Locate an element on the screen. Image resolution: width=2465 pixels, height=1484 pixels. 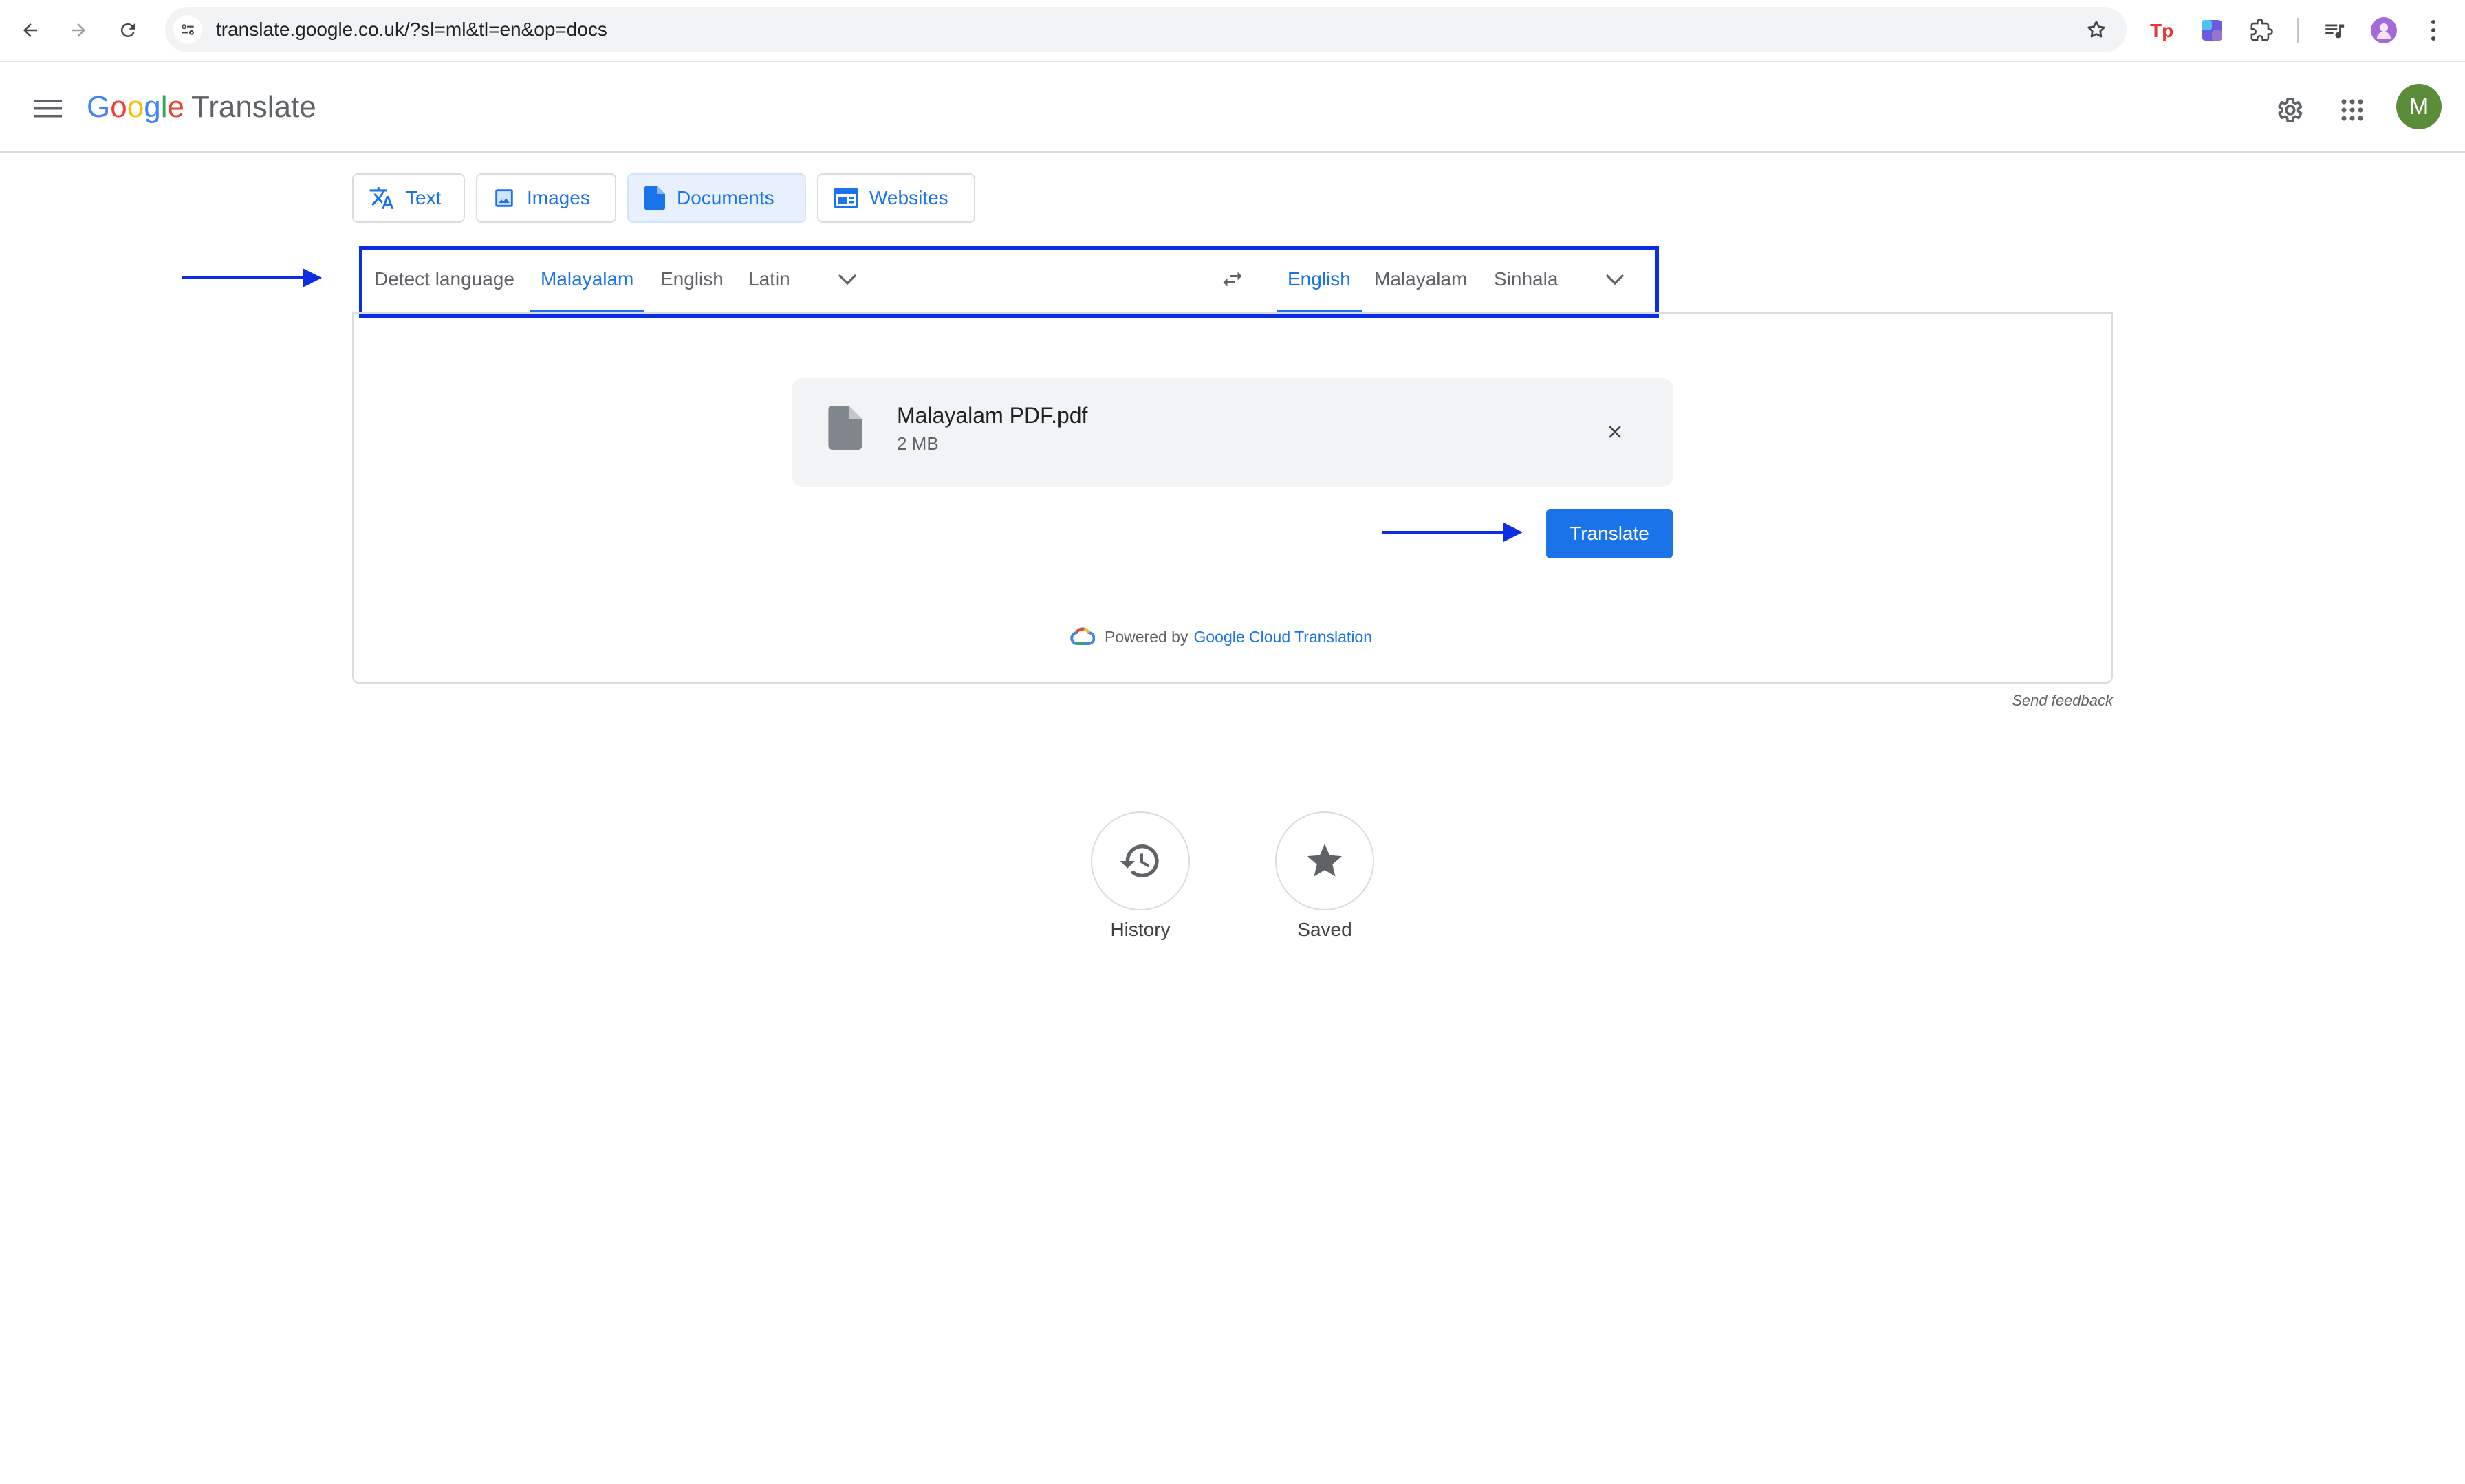
swap-arrows-icon is located at coordinates (1232, 279).